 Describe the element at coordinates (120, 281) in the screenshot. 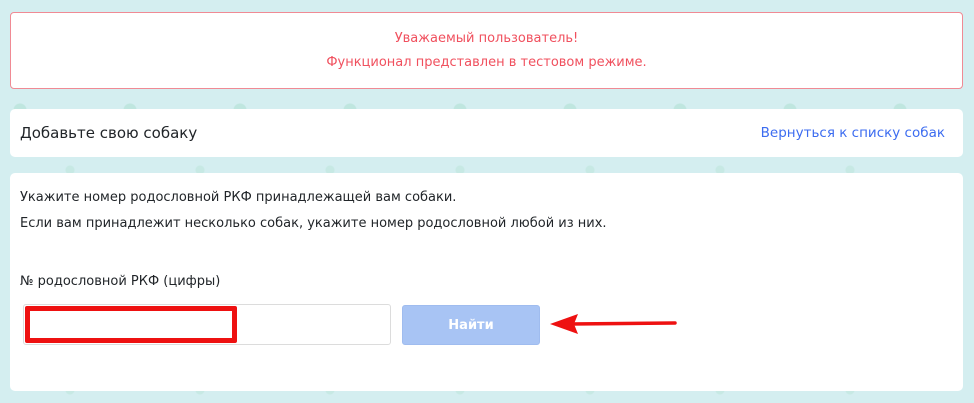

I see `pedigree-field-label: № родословной РКФ (цифры)` at that location.